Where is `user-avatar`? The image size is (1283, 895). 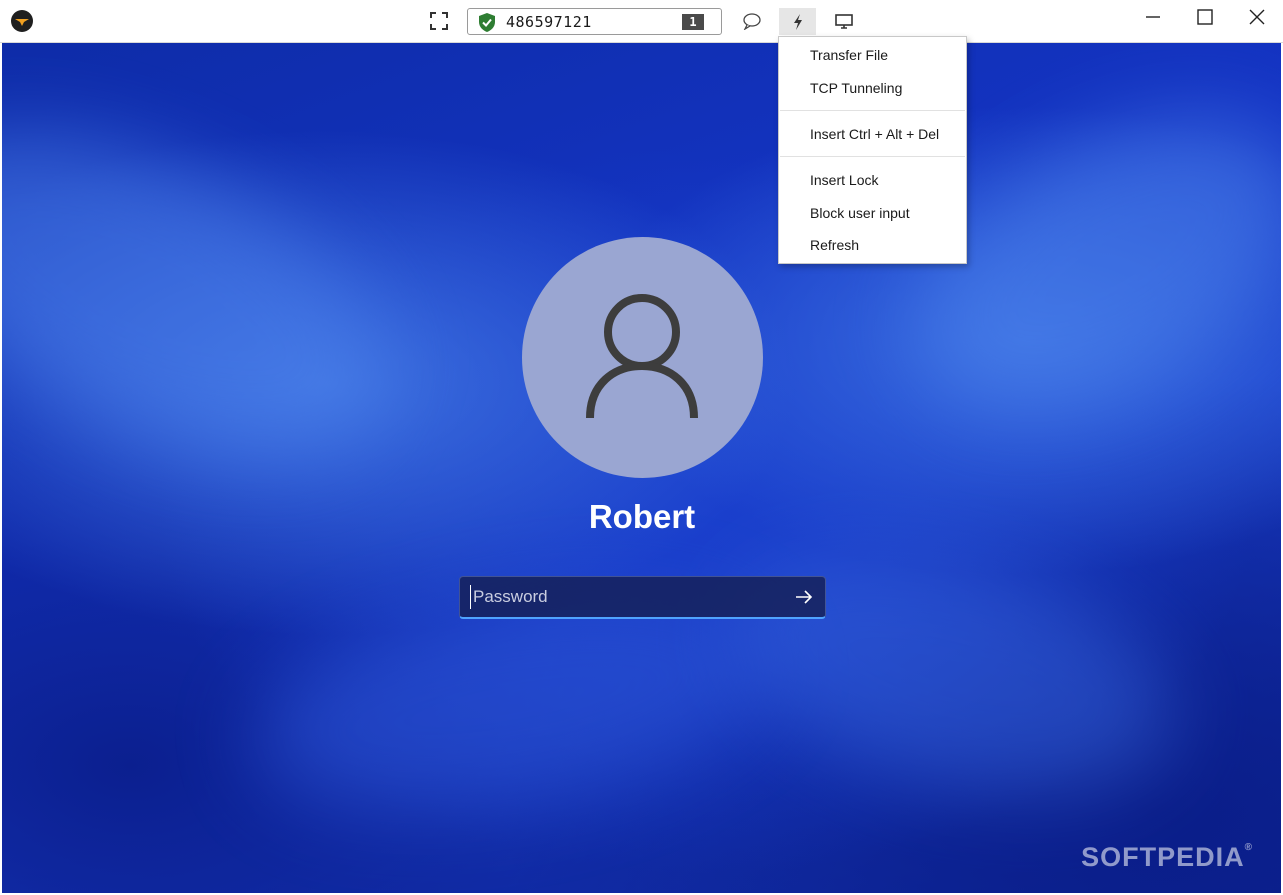 user-avatar is located at coordinates (642, 357).